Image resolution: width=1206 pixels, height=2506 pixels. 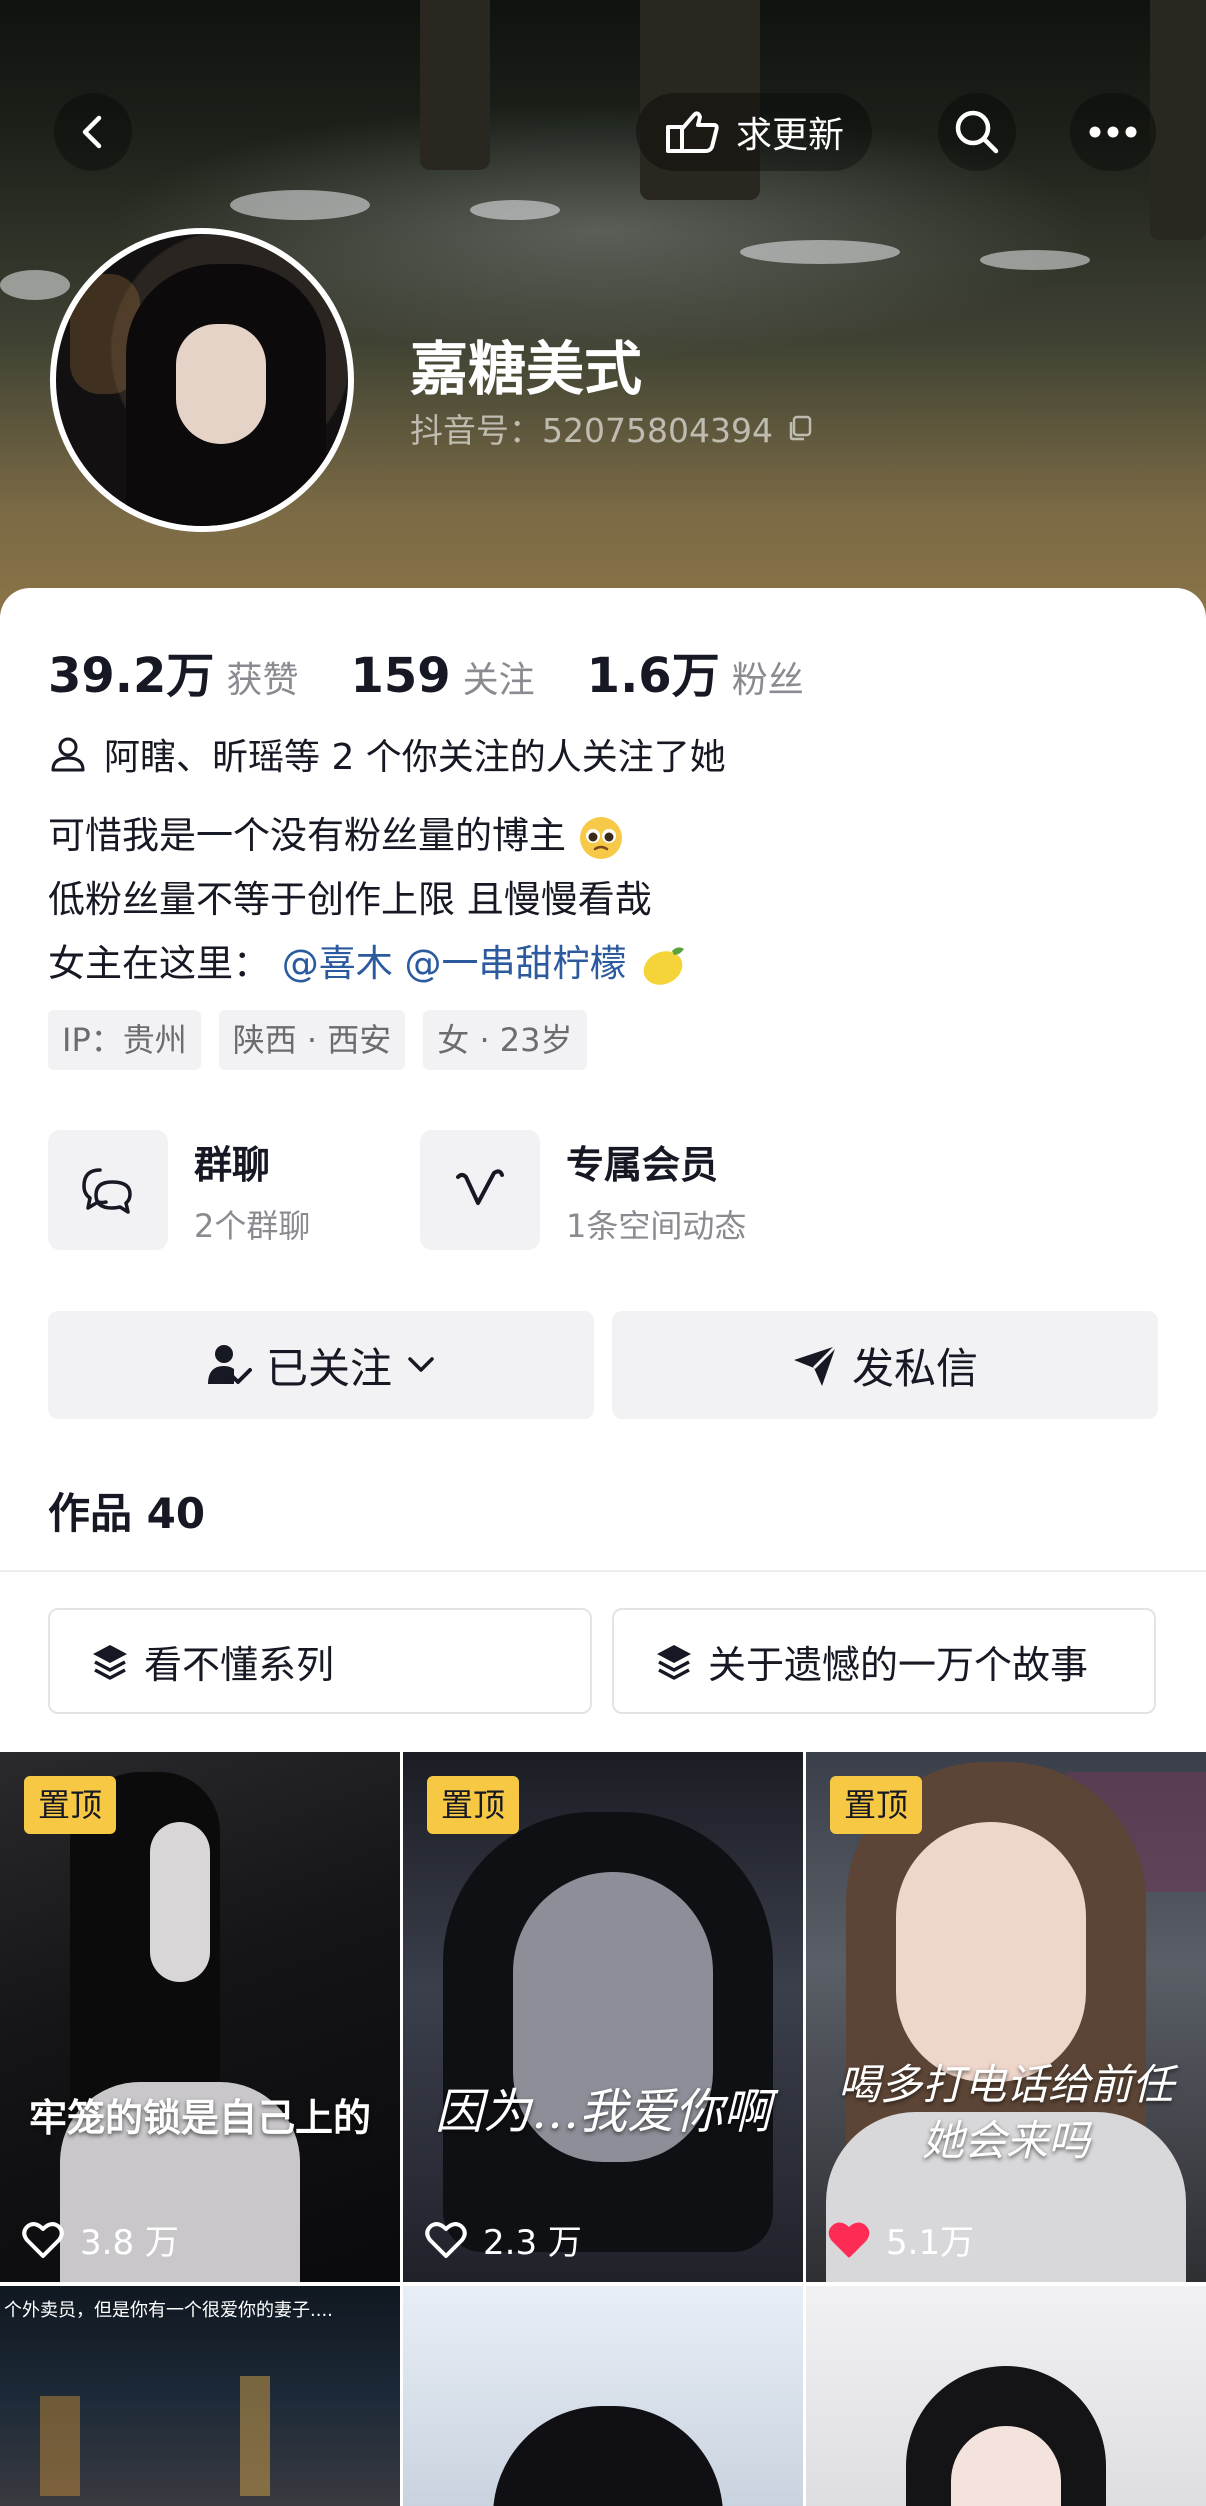 I want to click on works-tab-title: 作品 40, so click(x=126, y=1510).